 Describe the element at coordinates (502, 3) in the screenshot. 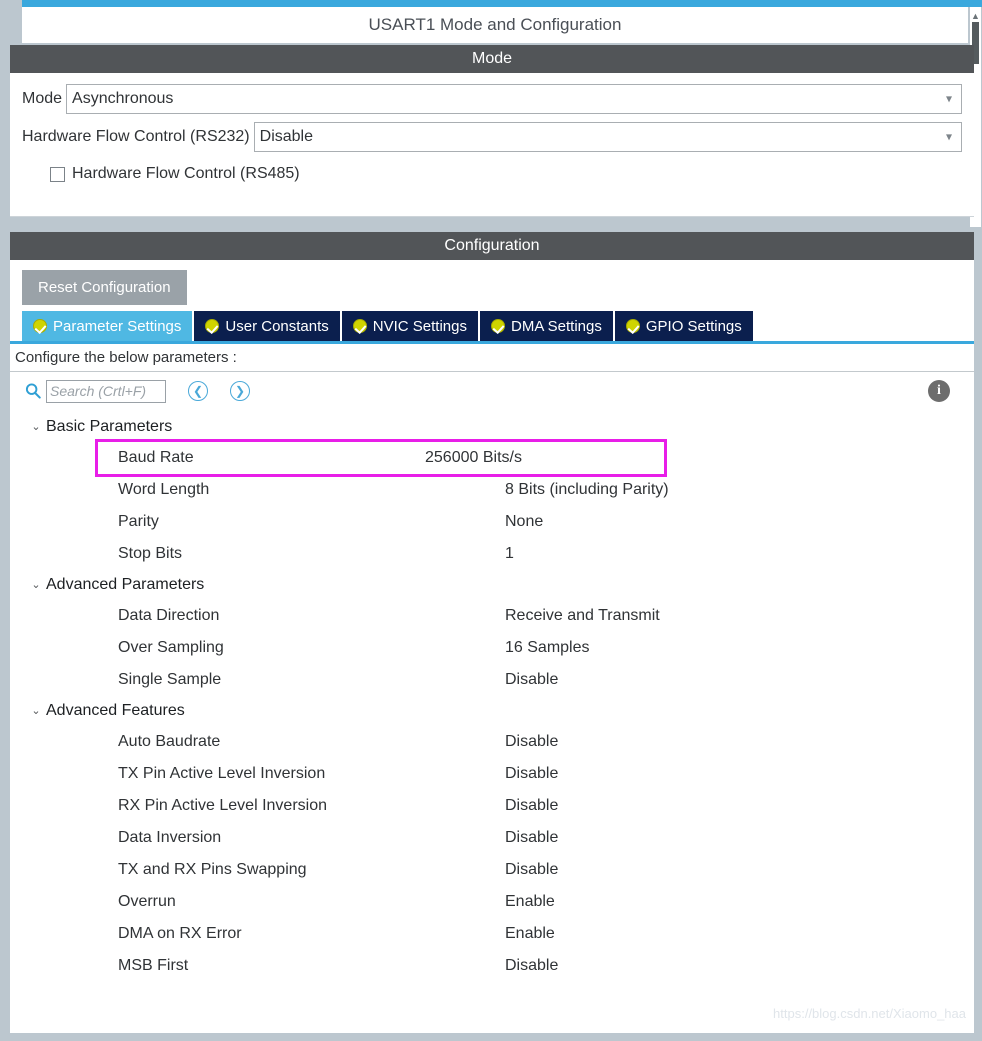

I see `top-accent-bar` at that location.